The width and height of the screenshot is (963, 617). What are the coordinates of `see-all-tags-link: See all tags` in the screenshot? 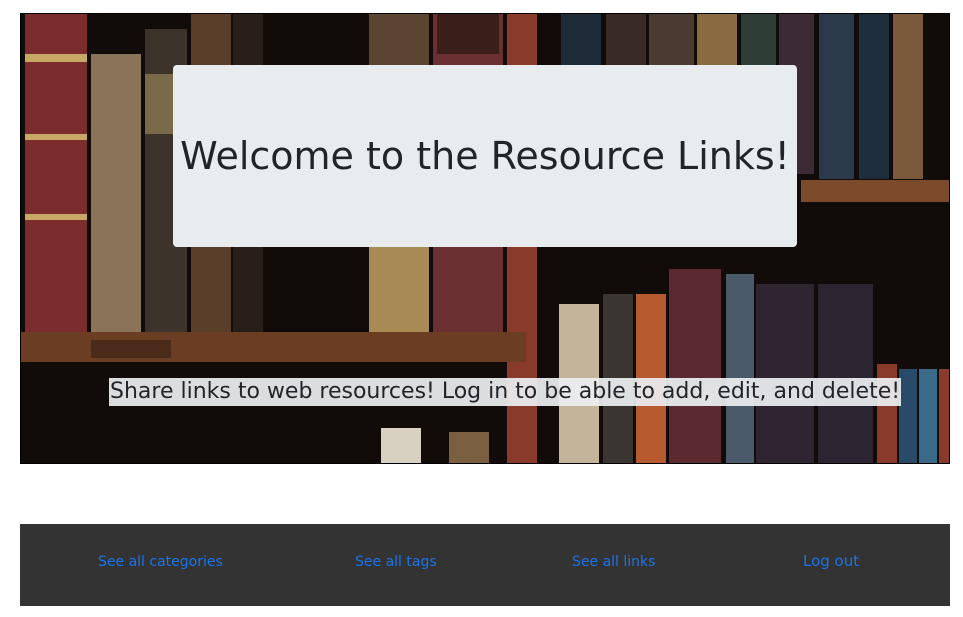 It's located at (396, 562).